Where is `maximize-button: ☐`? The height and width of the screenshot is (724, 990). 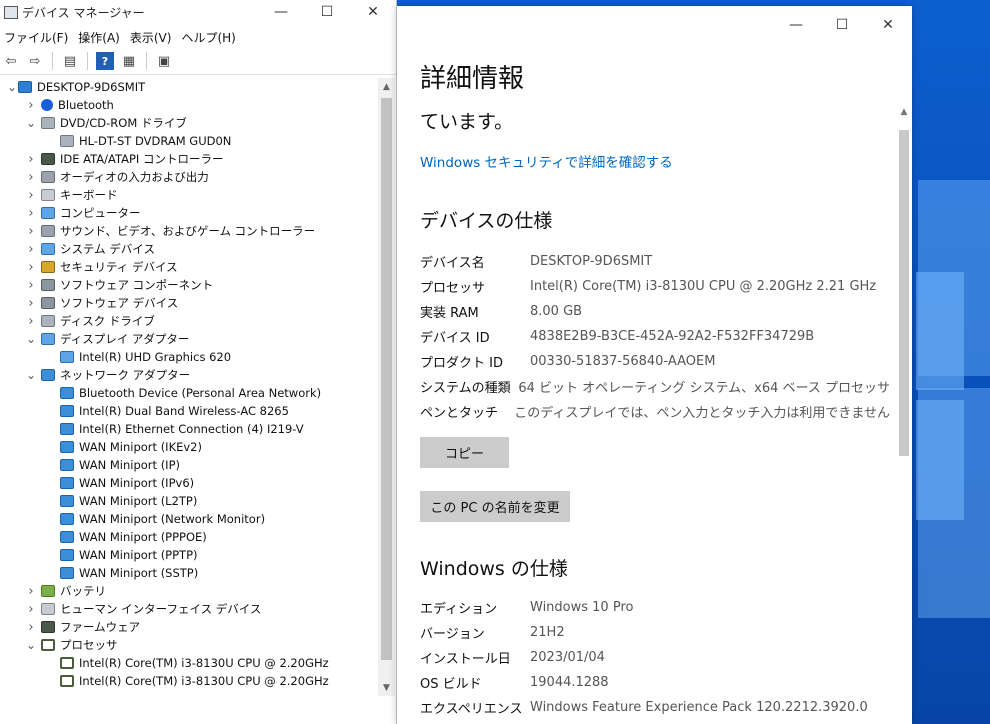
maximize-button: ☐ is located at coordinates (327, 12).